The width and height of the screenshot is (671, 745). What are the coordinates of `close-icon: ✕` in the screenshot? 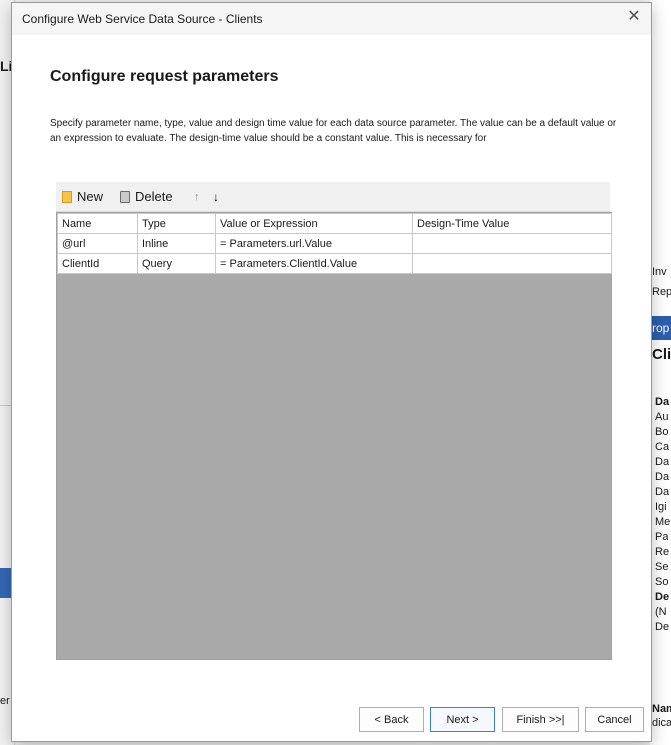 It's located at (634, 17).